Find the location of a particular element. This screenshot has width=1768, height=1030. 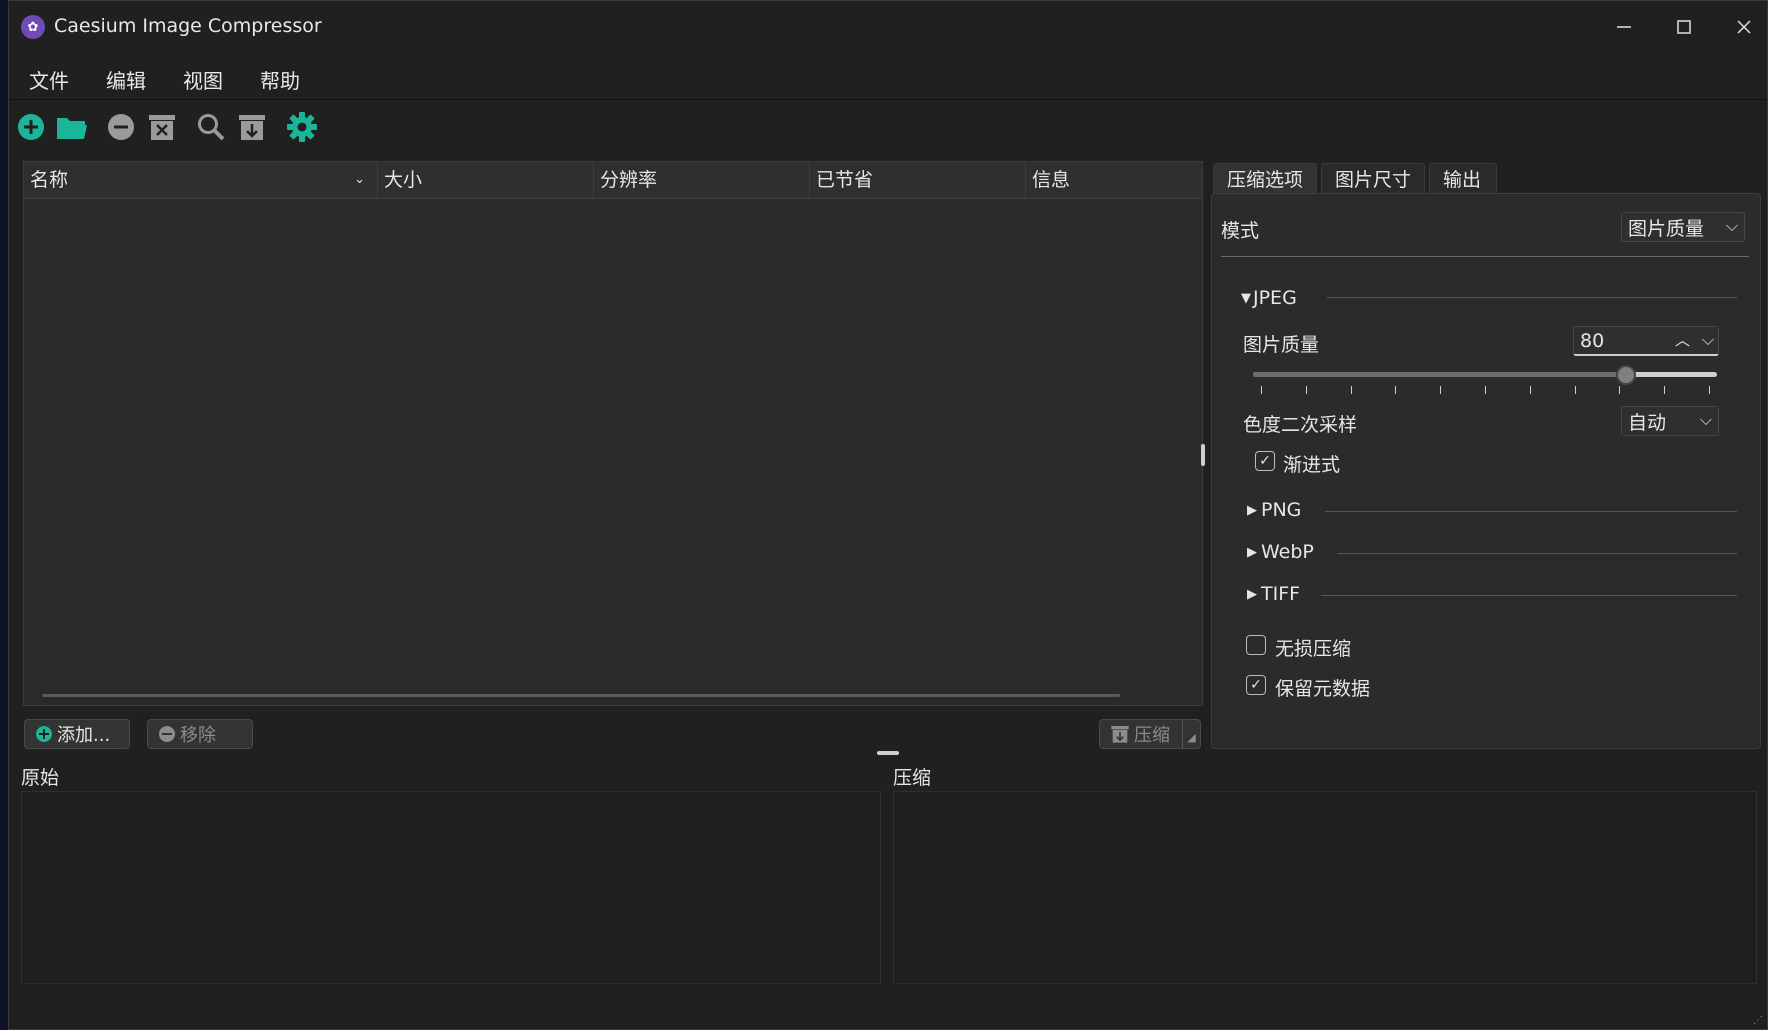

horizontal-splitter-handle is located at coordinates (888, 753).